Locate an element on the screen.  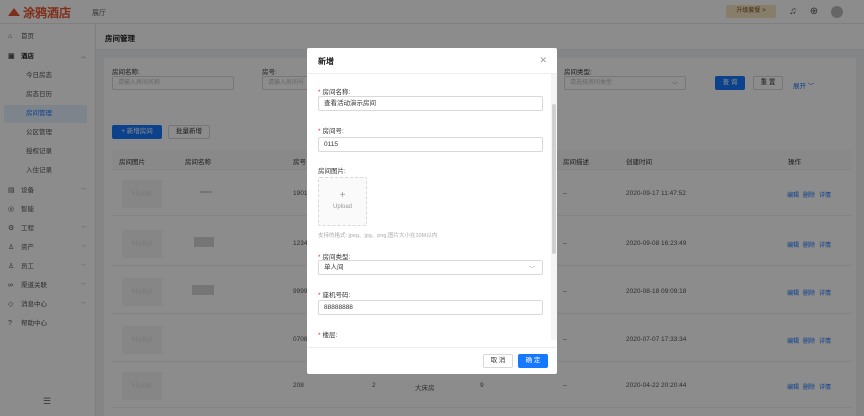
phone-input: 88888888 is located at coordinates (430, 307).